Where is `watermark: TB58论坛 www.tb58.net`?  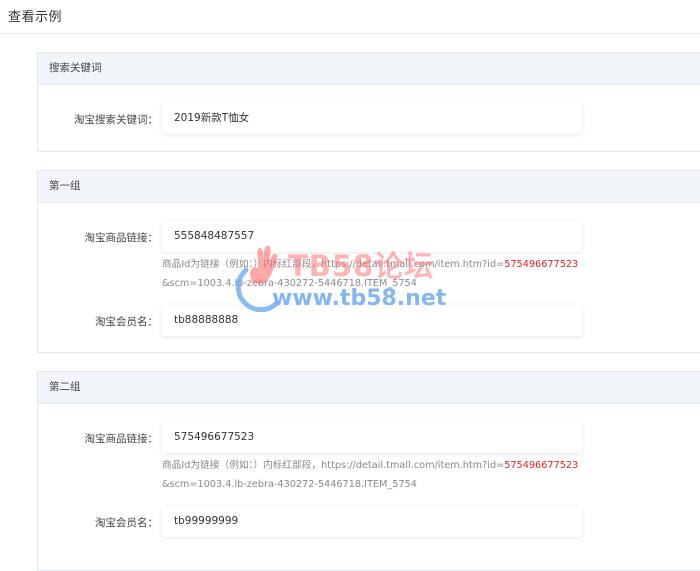
watermark: TB58论坛 www.tb58.net is located at coordinates (366, 280).